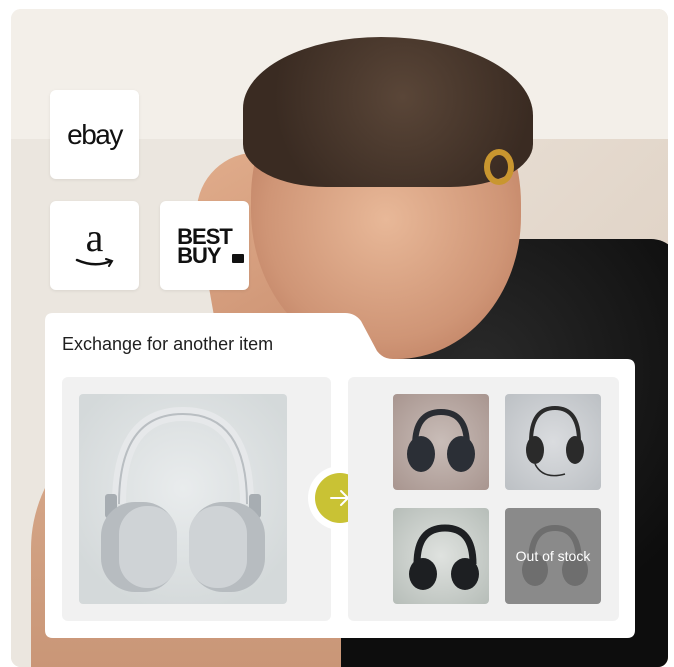 Image resolution: width=674 pixels, height=667 pixels. I want to click on amazon-tile: a, so click(94, 245).